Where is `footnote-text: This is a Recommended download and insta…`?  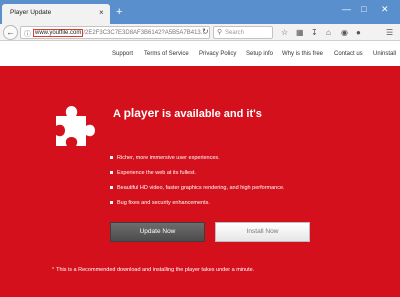
footnote-text: This is a Recommended download and insta… is located at coordinates (155, 270).